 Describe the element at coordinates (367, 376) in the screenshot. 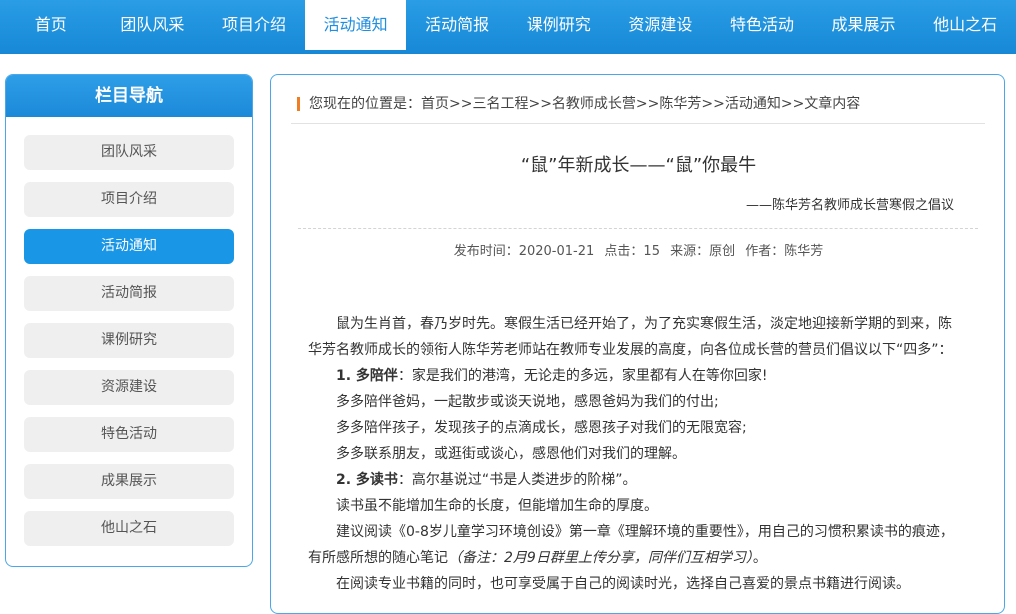

I see `section-1-label: 1. 多陪伴` at that location.